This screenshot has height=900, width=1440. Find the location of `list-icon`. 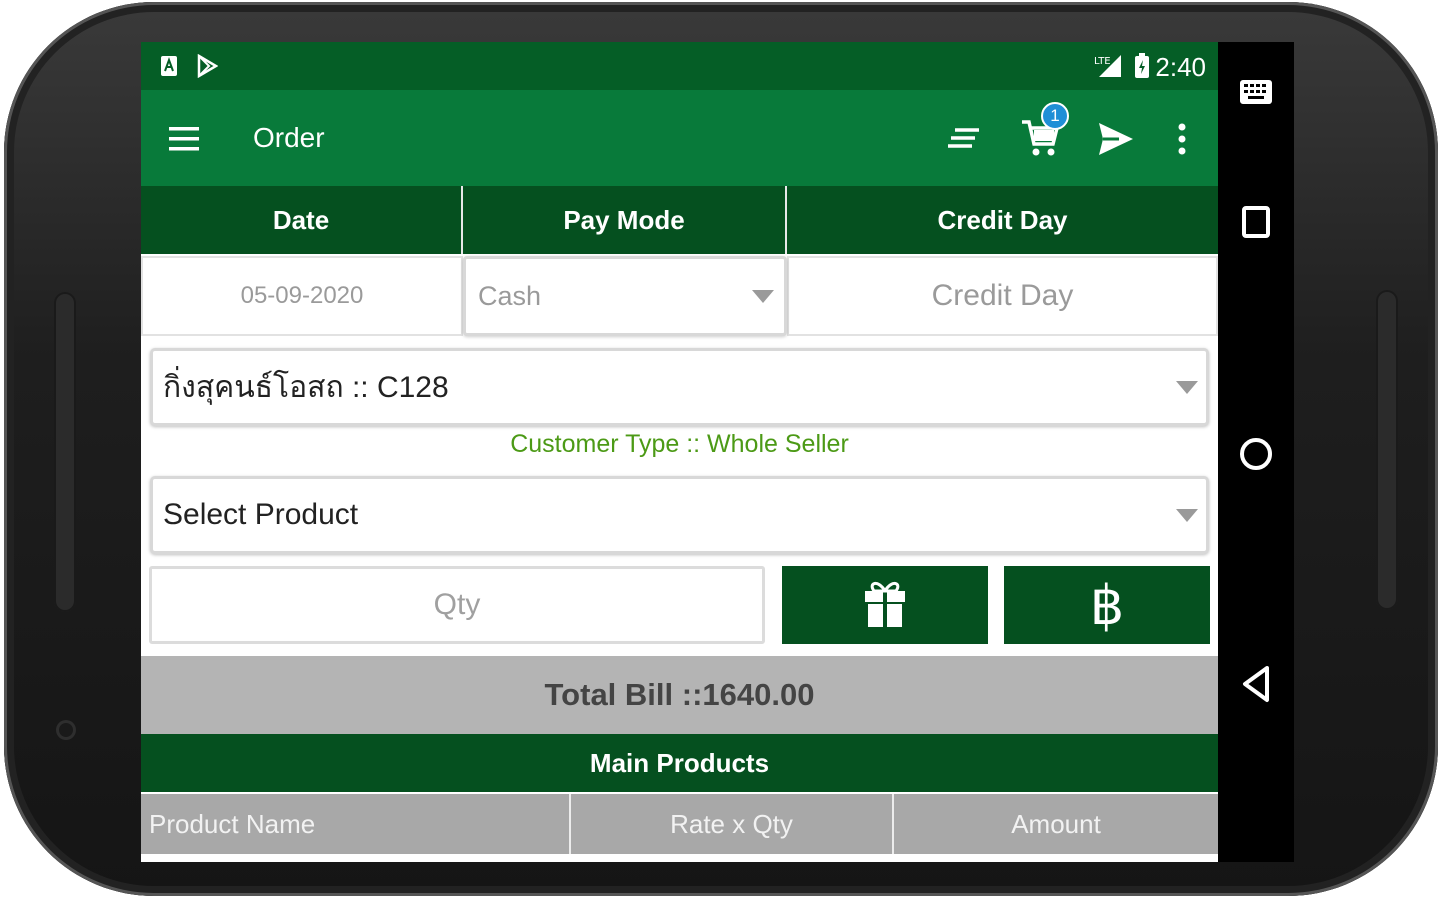

list-icon is located at coordinates (964, 139).